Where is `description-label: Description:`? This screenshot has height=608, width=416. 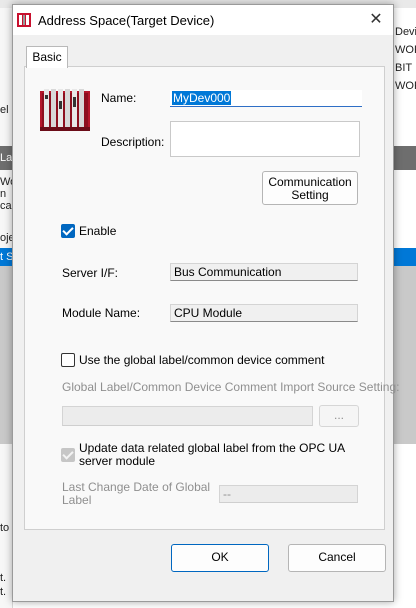
description-label: Description: is located at coordinates (133, 142).